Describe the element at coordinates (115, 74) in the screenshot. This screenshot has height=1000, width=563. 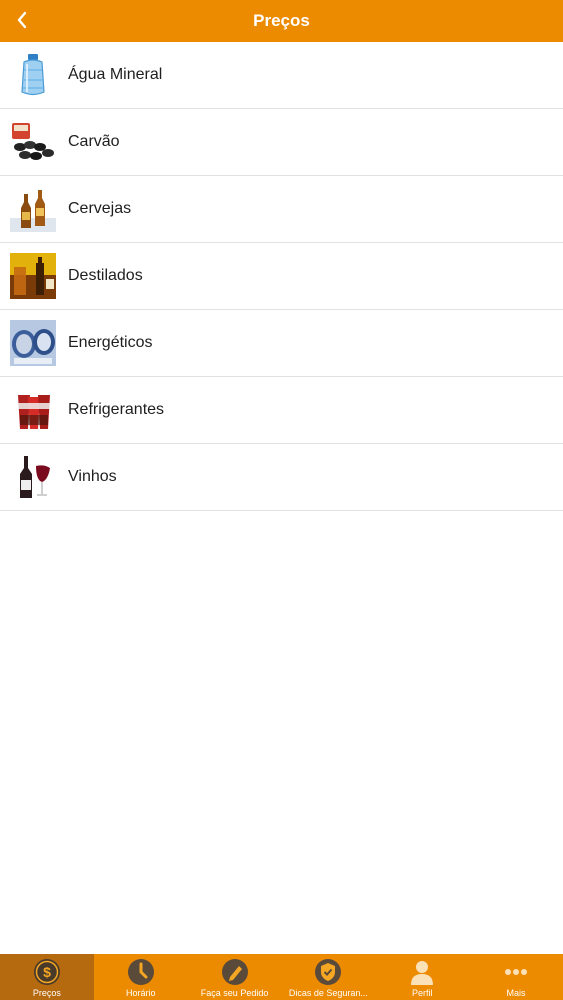
I see `list-item-label: Água Mineral` at that location.